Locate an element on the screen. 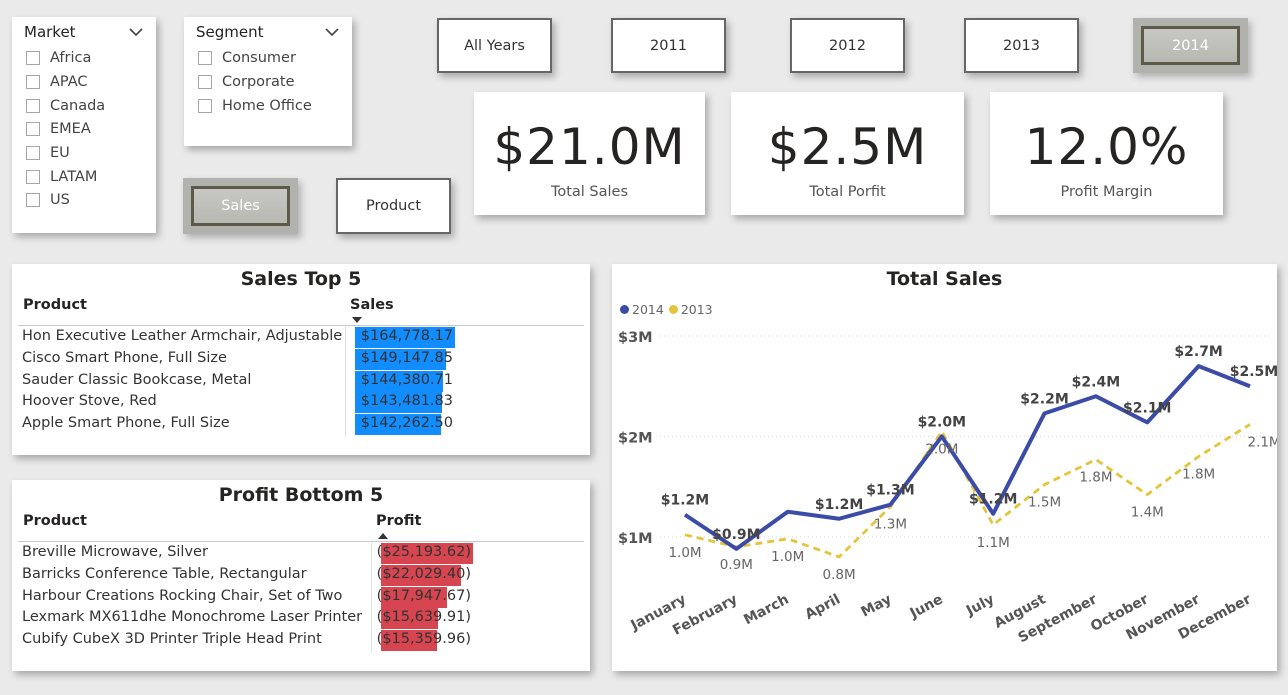 The width and height of the screenshot is (1288, 695). data-label-2013: 1.8M is located at coordinates (1198, 475).